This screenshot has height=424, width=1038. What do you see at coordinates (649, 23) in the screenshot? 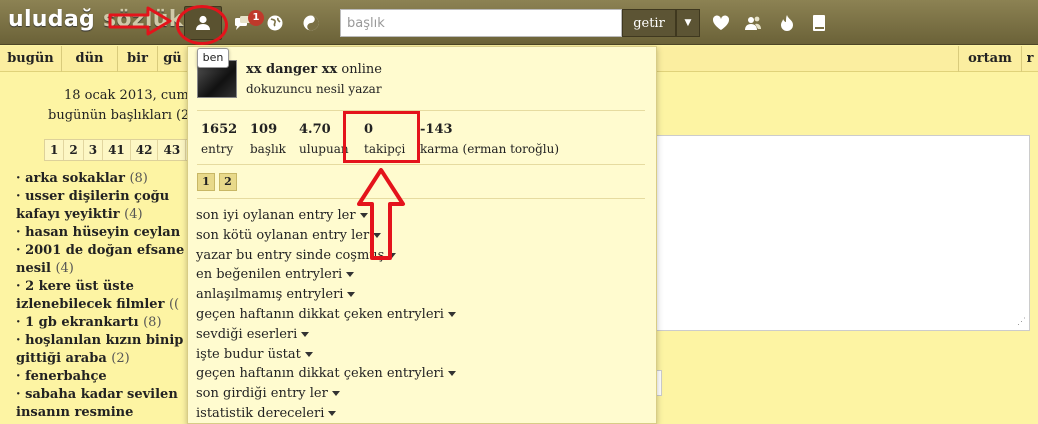
I see `getir-button: getir` at bounding box center [649, 23].